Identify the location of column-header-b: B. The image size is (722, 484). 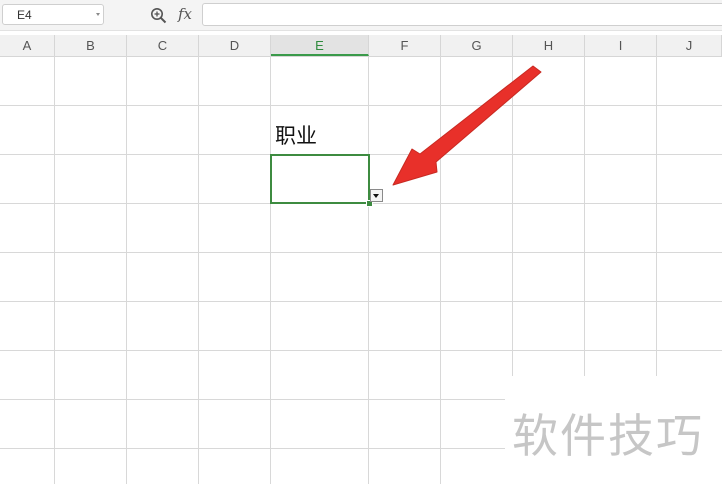
(91, 45).